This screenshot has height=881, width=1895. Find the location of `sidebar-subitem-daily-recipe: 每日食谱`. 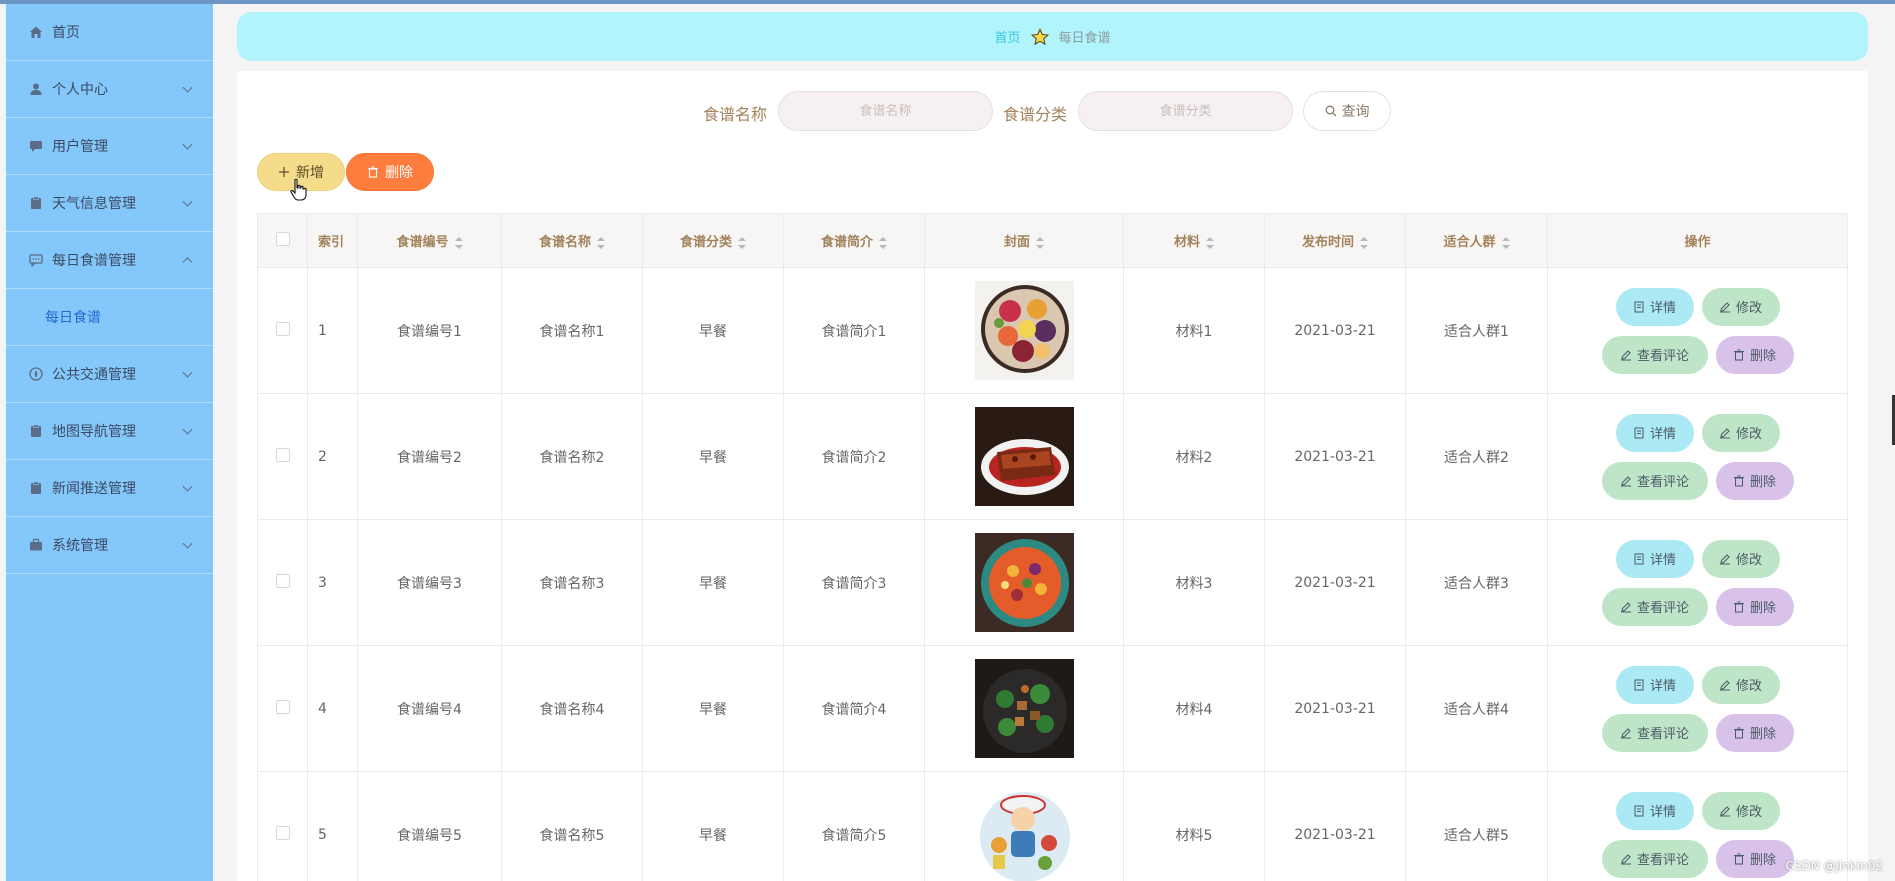

sidebar-subitem-daily-recipe: 每日食谱 is located at coordinates (109, 317).